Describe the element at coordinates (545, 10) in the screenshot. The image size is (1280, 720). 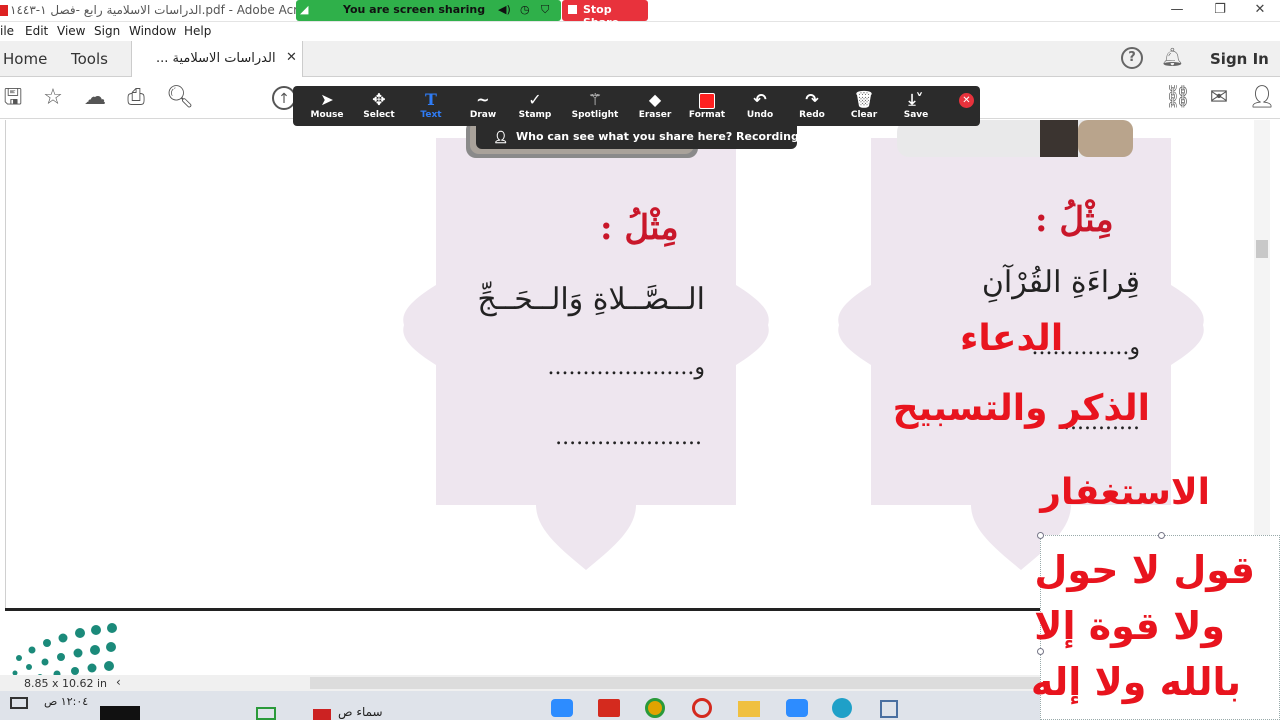
I see `shield-icon: ⛉` at that location.